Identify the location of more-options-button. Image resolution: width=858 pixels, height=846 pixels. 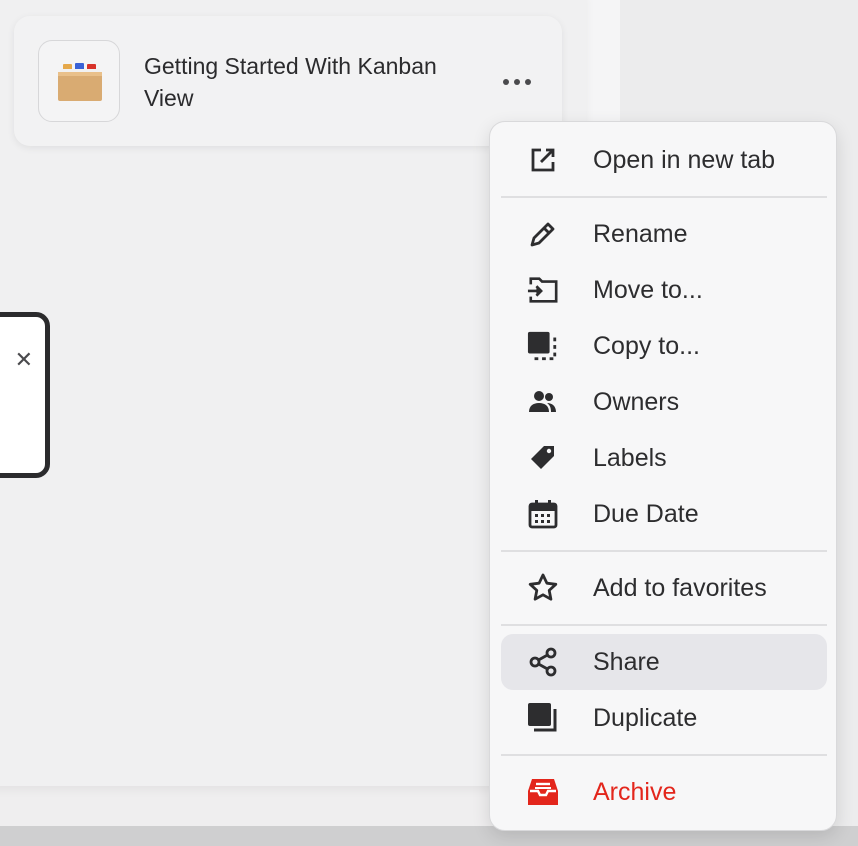
(517, 82).